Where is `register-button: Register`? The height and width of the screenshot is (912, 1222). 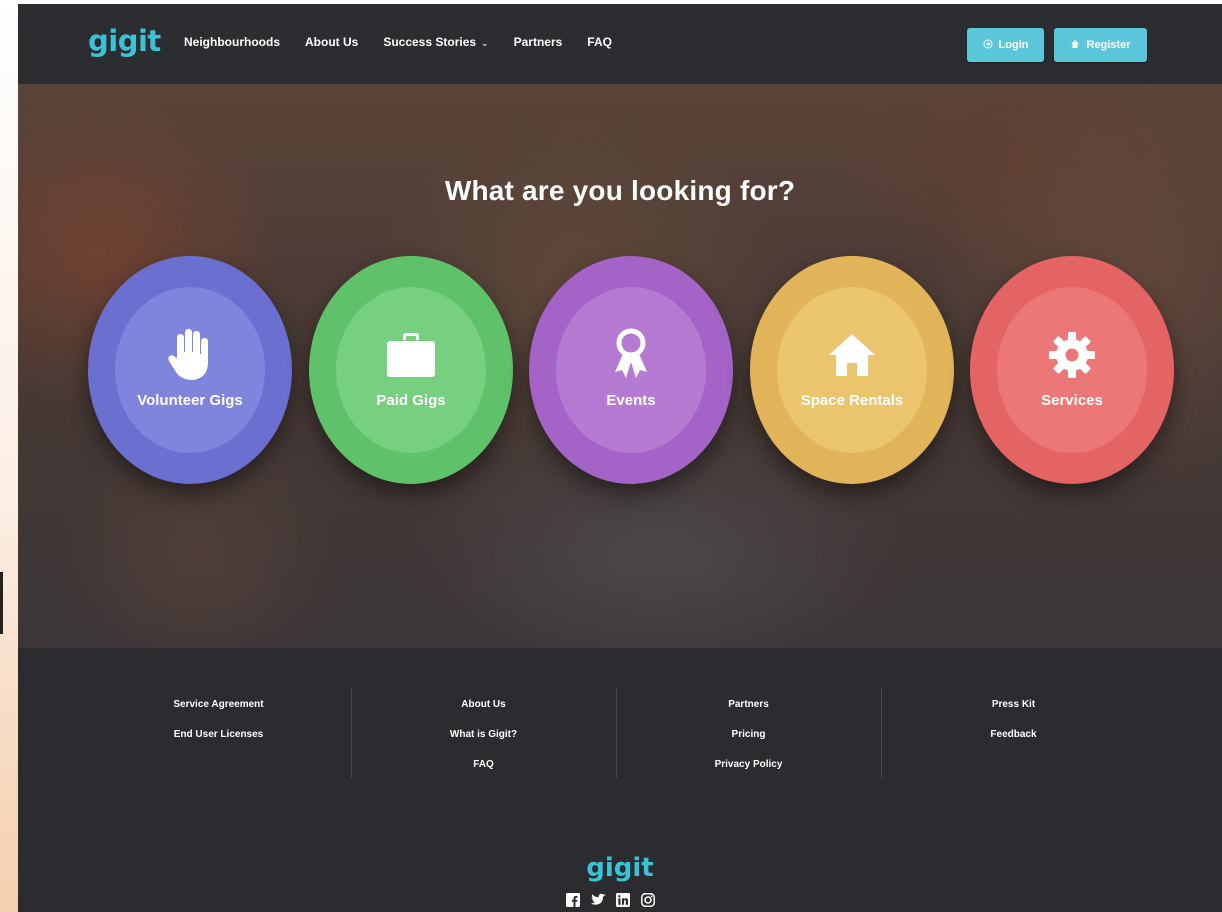
register-button: Register is located at coordinates (1100, 45).